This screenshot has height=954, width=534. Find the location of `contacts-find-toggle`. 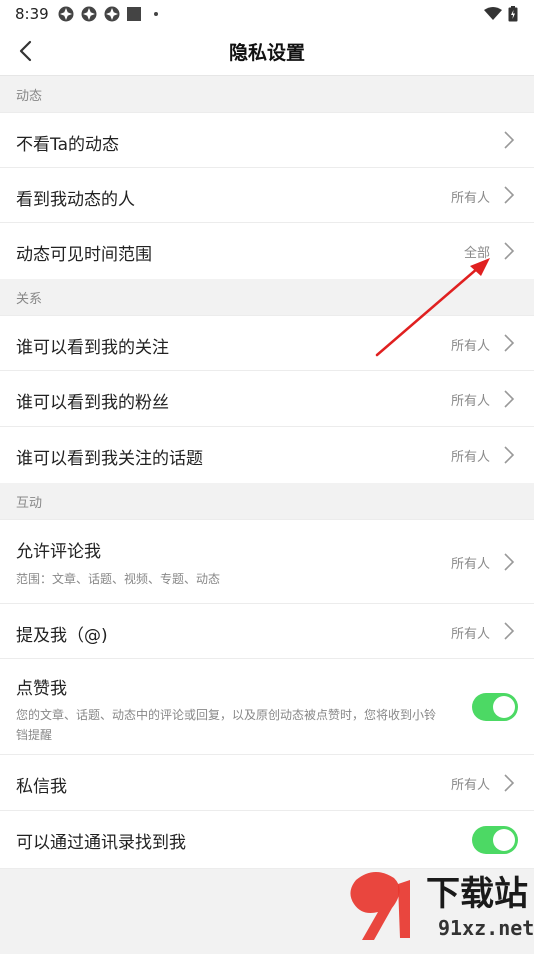

contacts-find-toggle is located at coordinates (495, 840).